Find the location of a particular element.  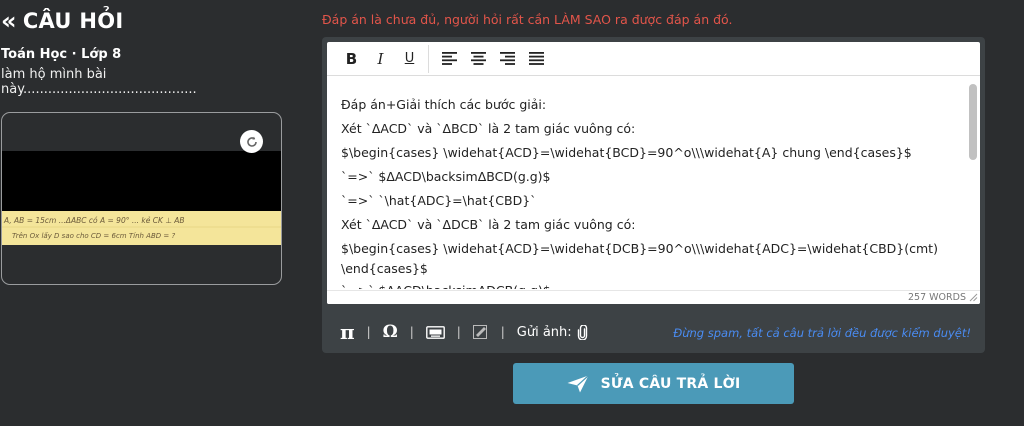

back-to-questions-link: « CÂU HỎI is located at coordinates (62, 21).